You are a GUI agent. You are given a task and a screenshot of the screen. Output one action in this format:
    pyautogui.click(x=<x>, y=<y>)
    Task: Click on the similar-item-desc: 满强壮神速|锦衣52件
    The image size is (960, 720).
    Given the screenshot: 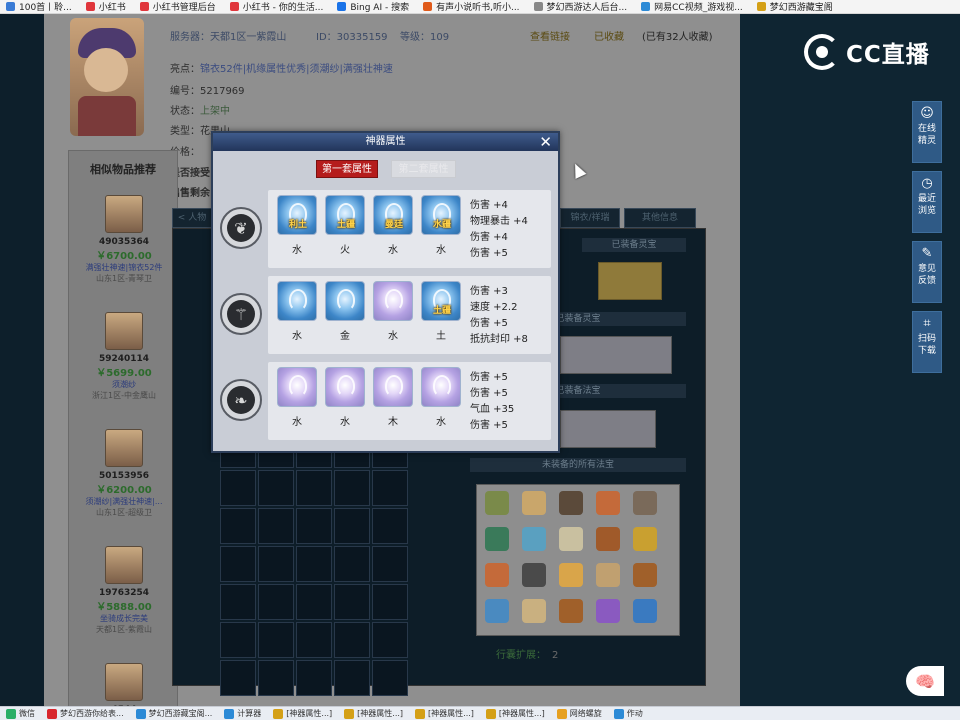 What is the action you would take?
    pyautogui.click(x=124, y=267)
    